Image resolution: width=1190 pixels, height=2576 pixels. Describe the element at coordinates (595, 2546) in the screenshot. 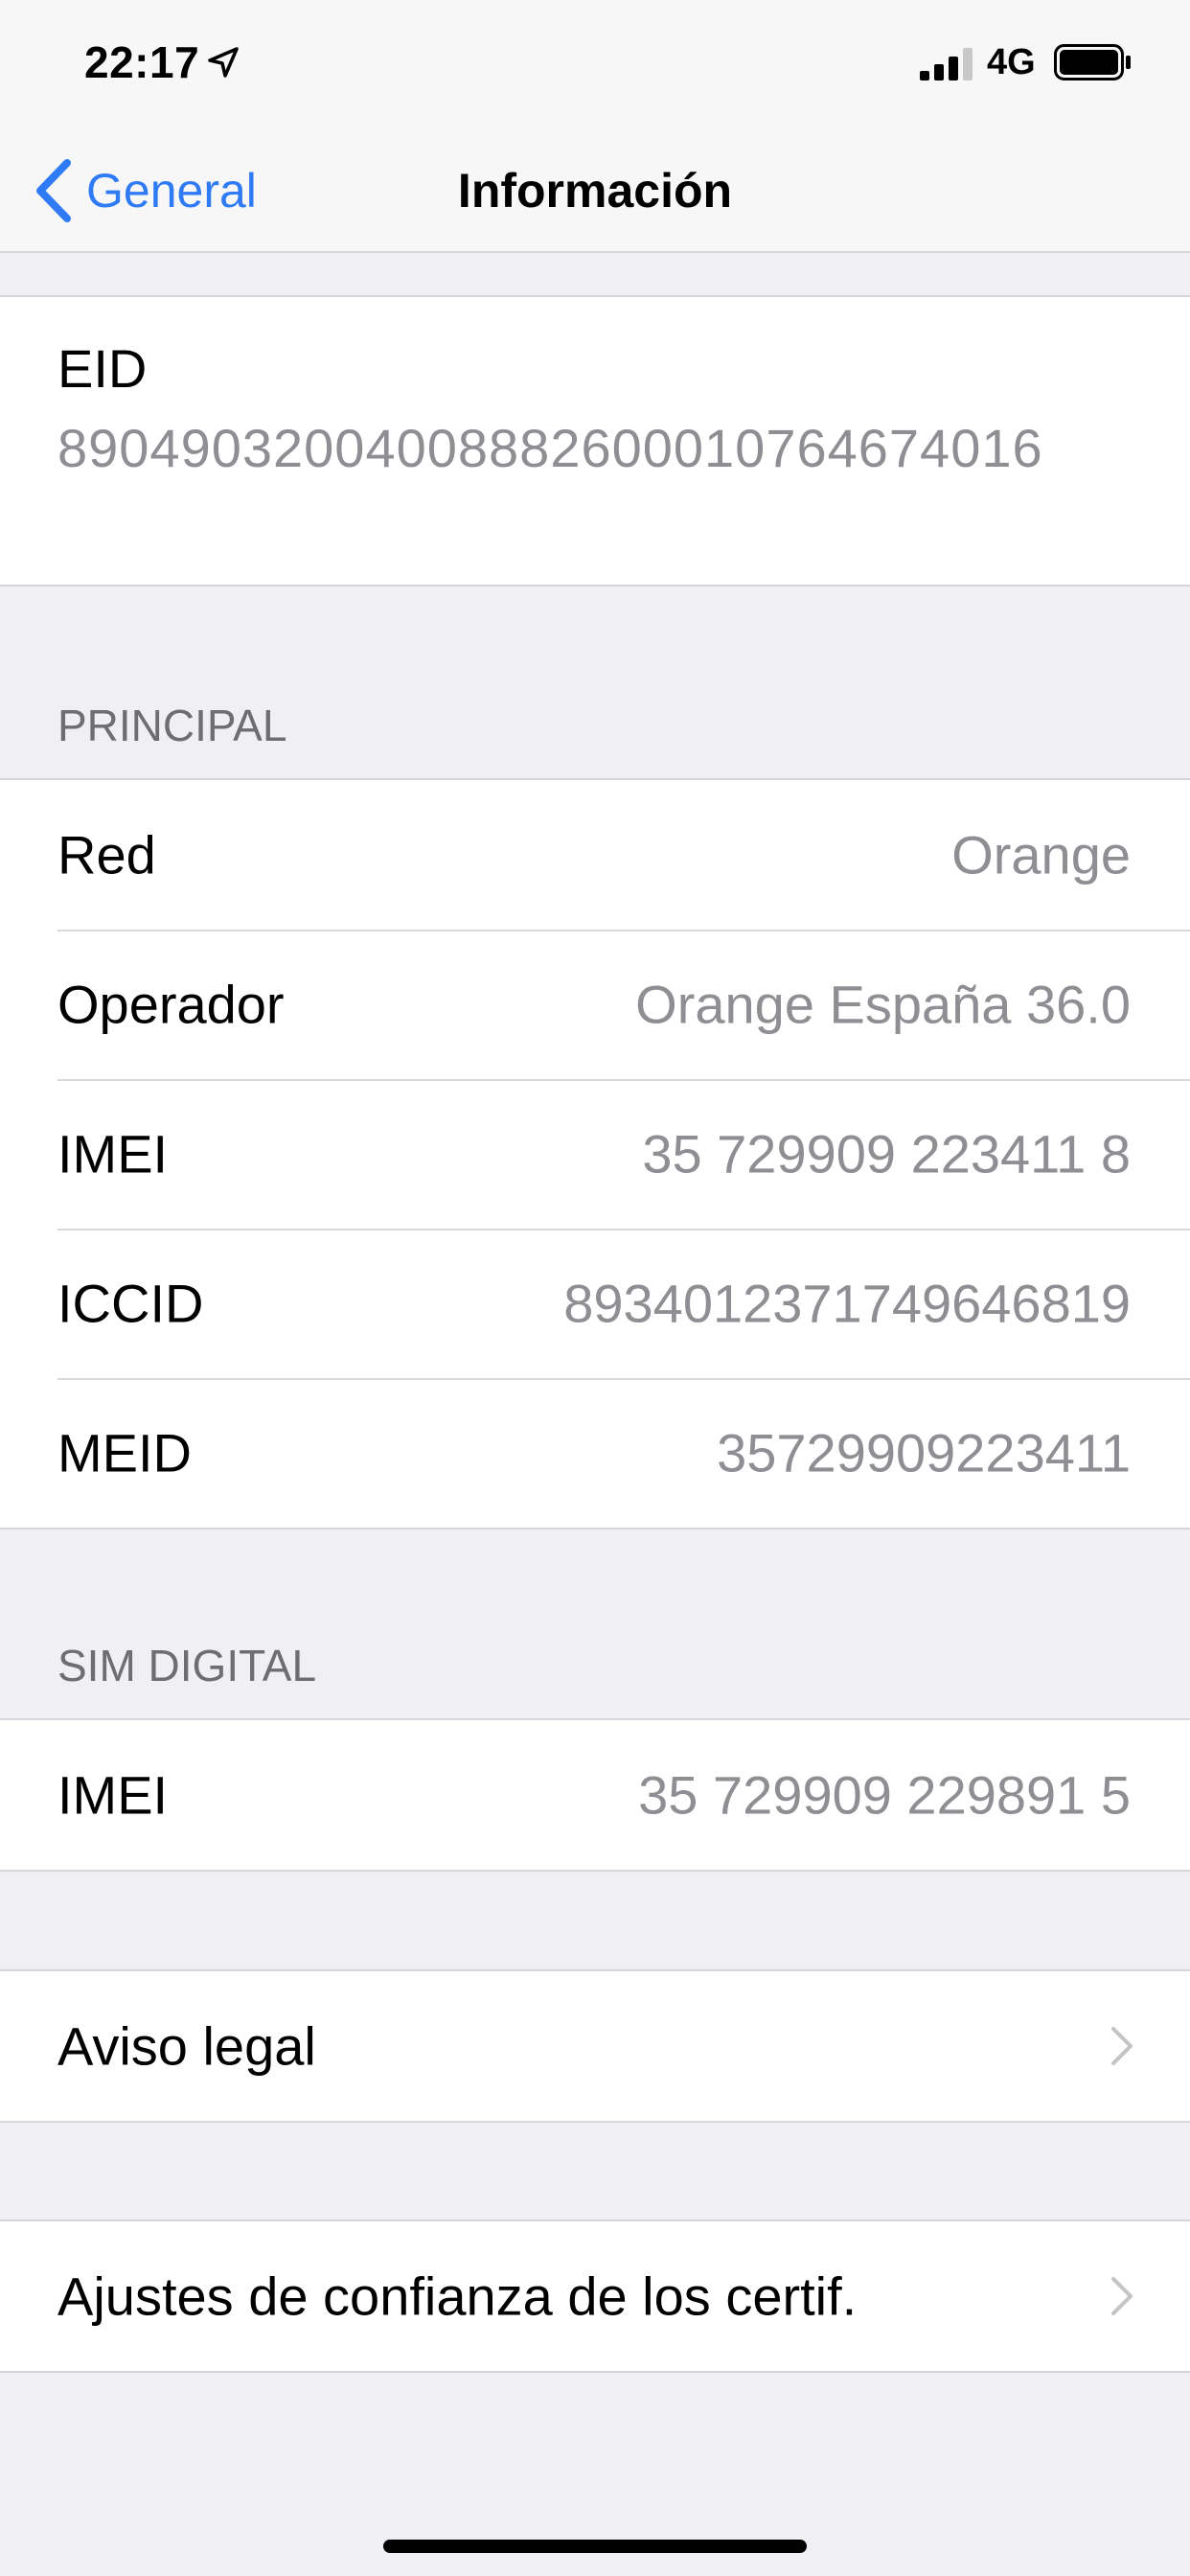

I see `home-indicator` at that location.